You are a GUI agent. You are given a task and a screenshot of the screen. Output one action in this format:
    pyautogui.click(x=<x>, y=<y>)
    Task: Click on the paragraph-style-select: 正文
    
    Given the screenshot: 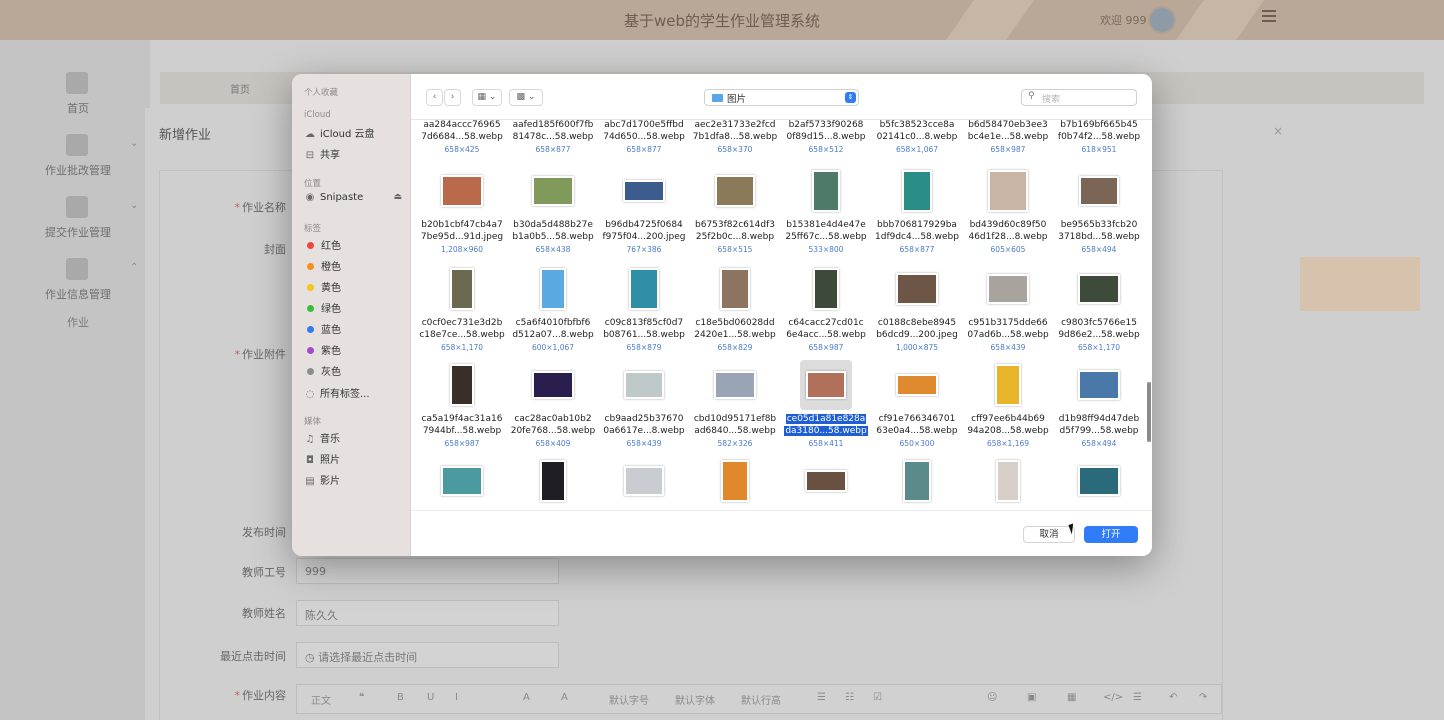 What is the action you would take?
    pyautogui.click(x=321, y=699)
    